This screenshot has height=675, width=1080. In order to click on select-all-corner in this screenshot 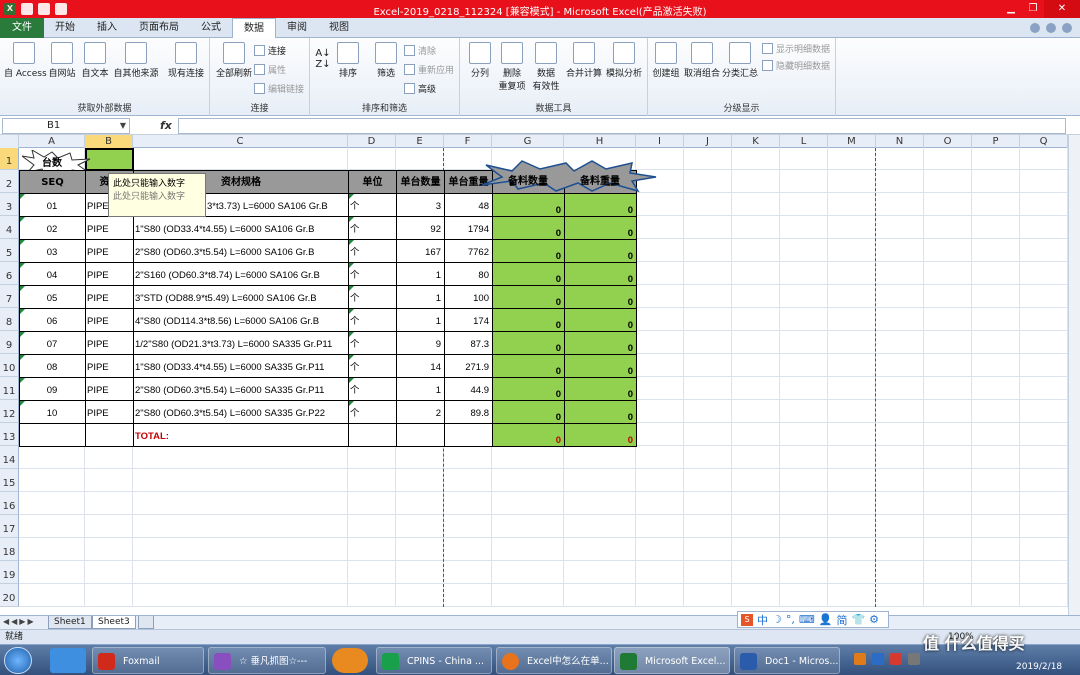, I will do `click(9, 141)`.